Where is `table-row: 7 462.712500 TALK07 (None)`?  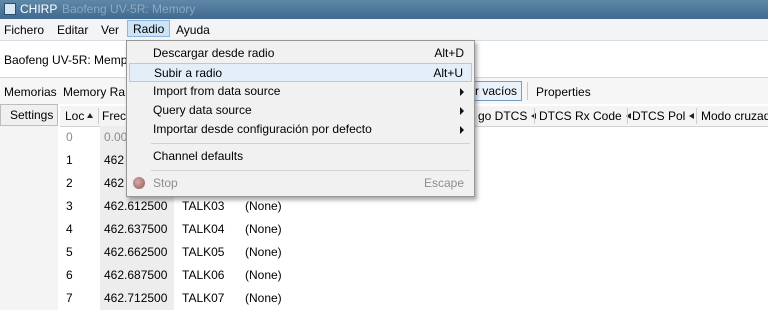
table-row: 7 462.712500 TALK07 (None) is located at coordinates (414, 298).